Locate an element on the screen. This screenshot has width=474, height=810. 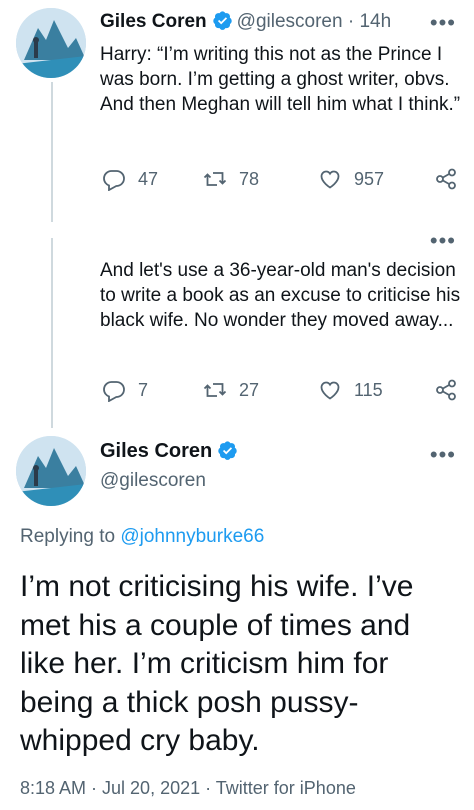
retweet-button: 27 is located at coordinates (231, 390).